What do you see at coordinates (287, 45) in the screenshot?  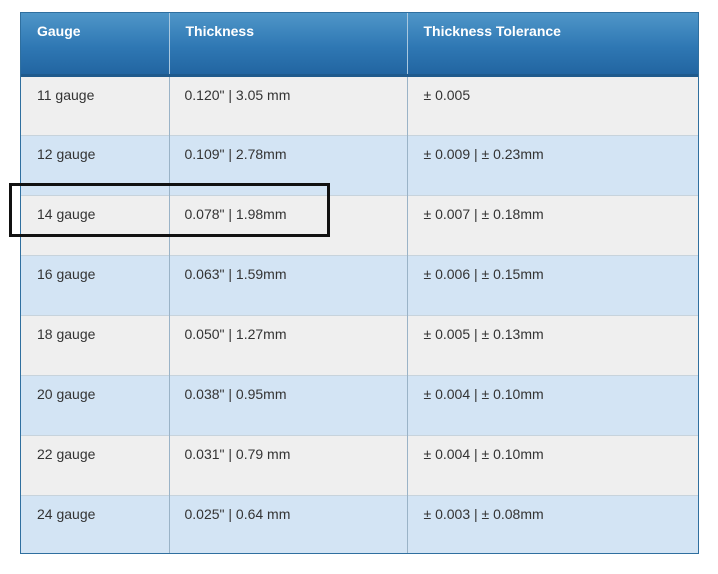 I see `header-thickness: Thickness` at bounding box center [287, 45].